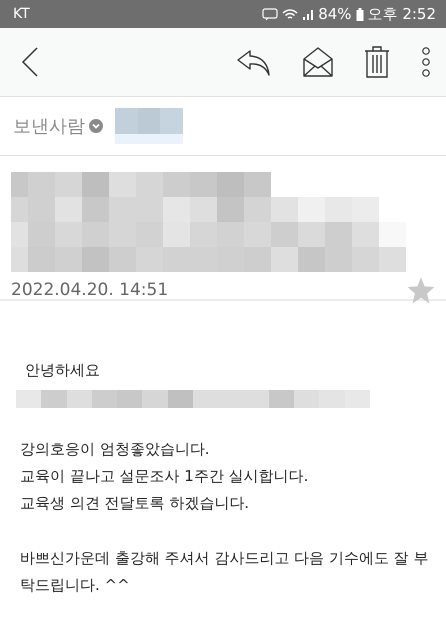  I want to click on wifi-icon, so click(290, 14).